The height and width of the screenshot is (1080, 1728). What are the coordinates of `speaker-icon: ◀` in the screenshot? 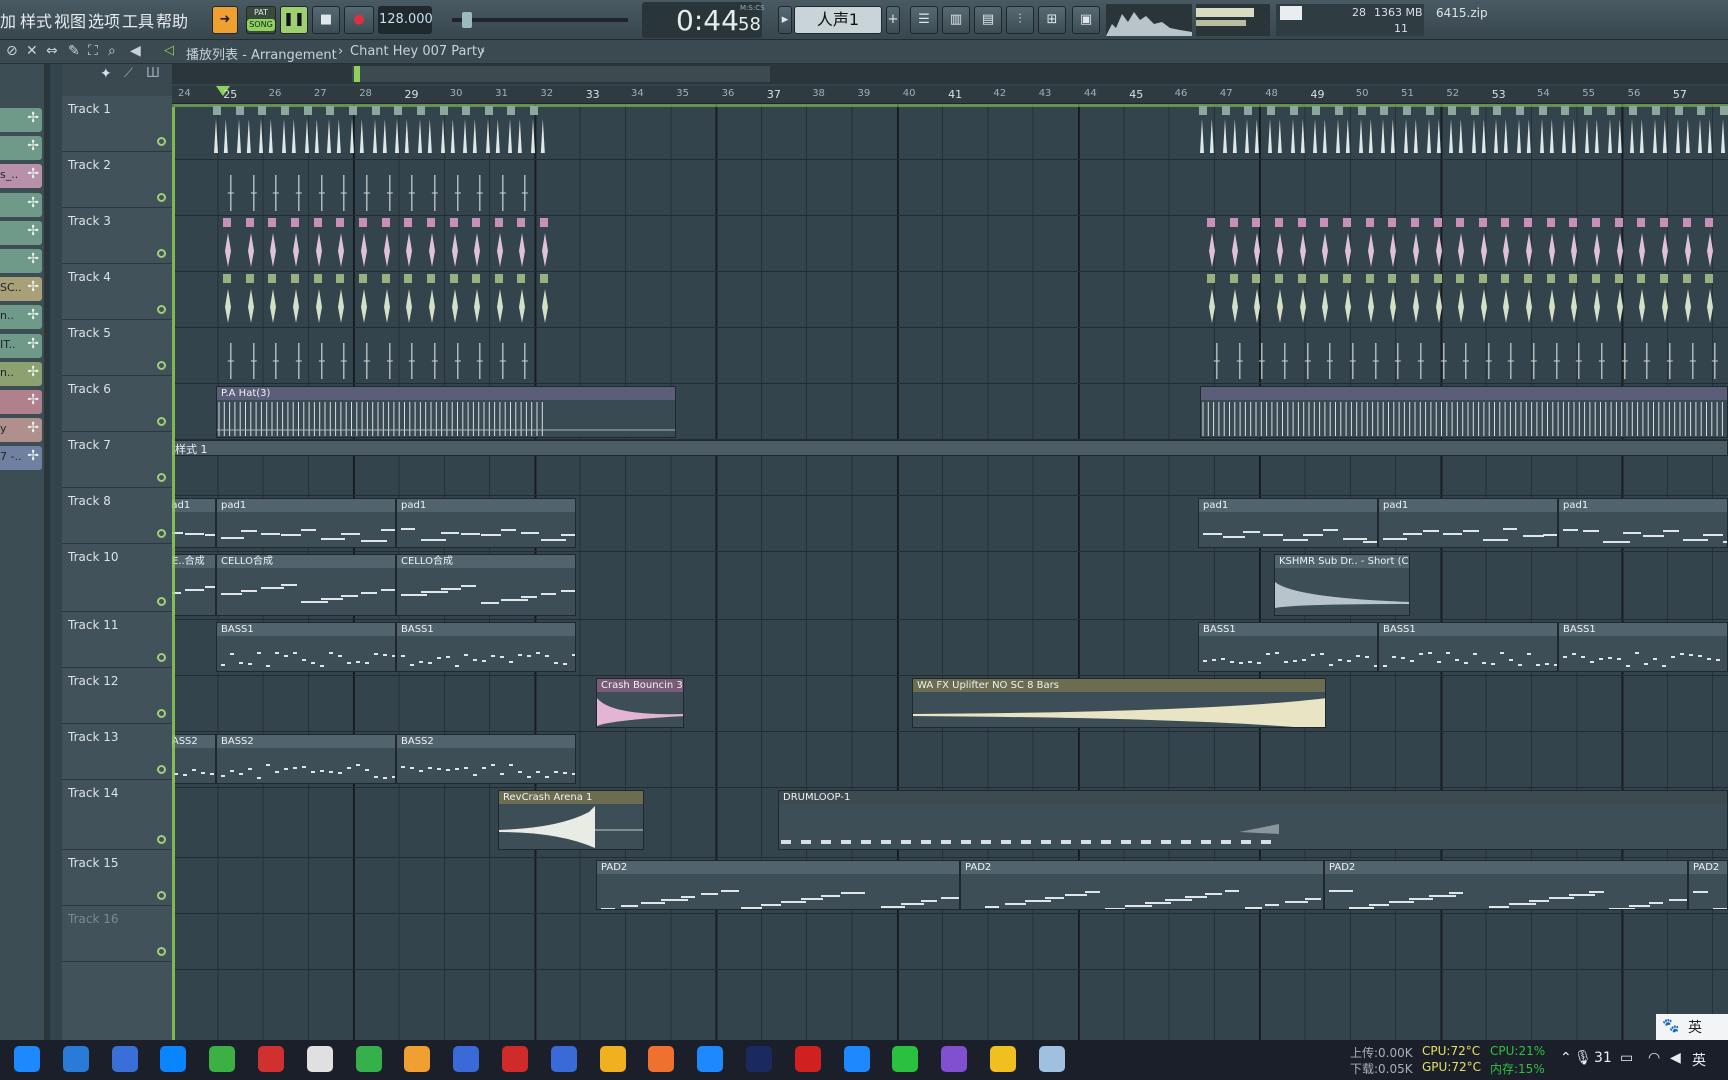 It's located at (135, 51).